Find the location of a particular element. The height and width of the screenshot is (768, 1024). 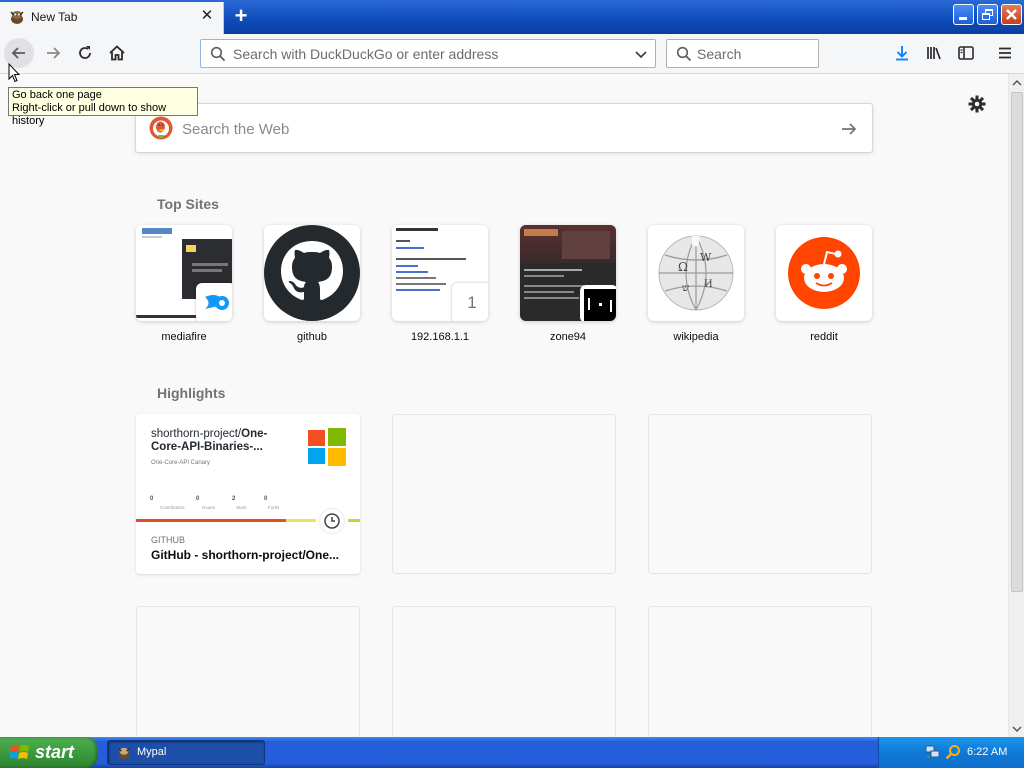

home-button is located at coordinates (117, 53).